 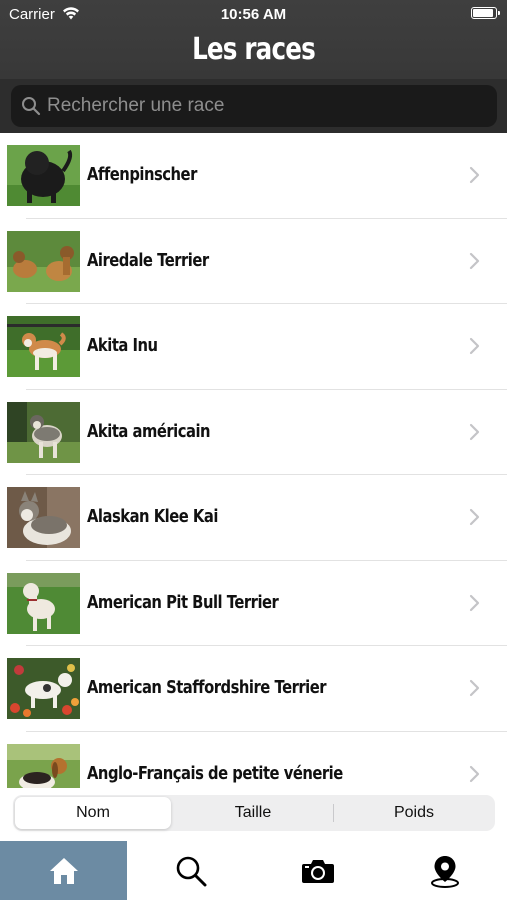 What do you see at coordinates (207, 687) in the screenshot?
I see `breed-name: American Staffordshire Terrier` at bounding box center [207, 687].